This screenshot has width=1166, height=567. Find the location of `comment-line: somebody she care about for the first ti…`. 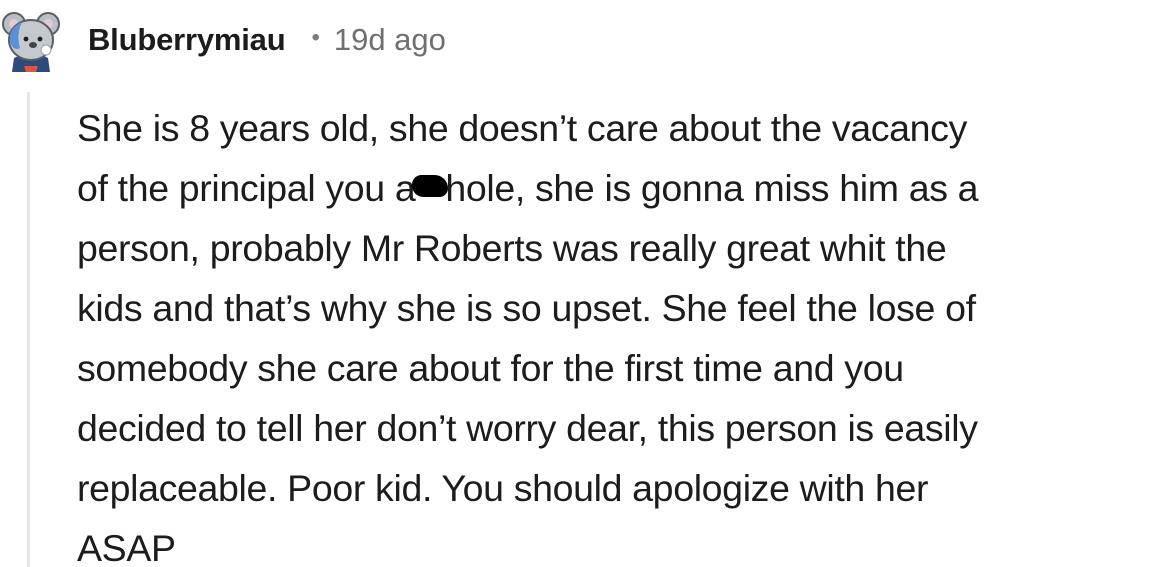

comment-line: somebody she care about for the first ti… is located at coordinates (490, 368).